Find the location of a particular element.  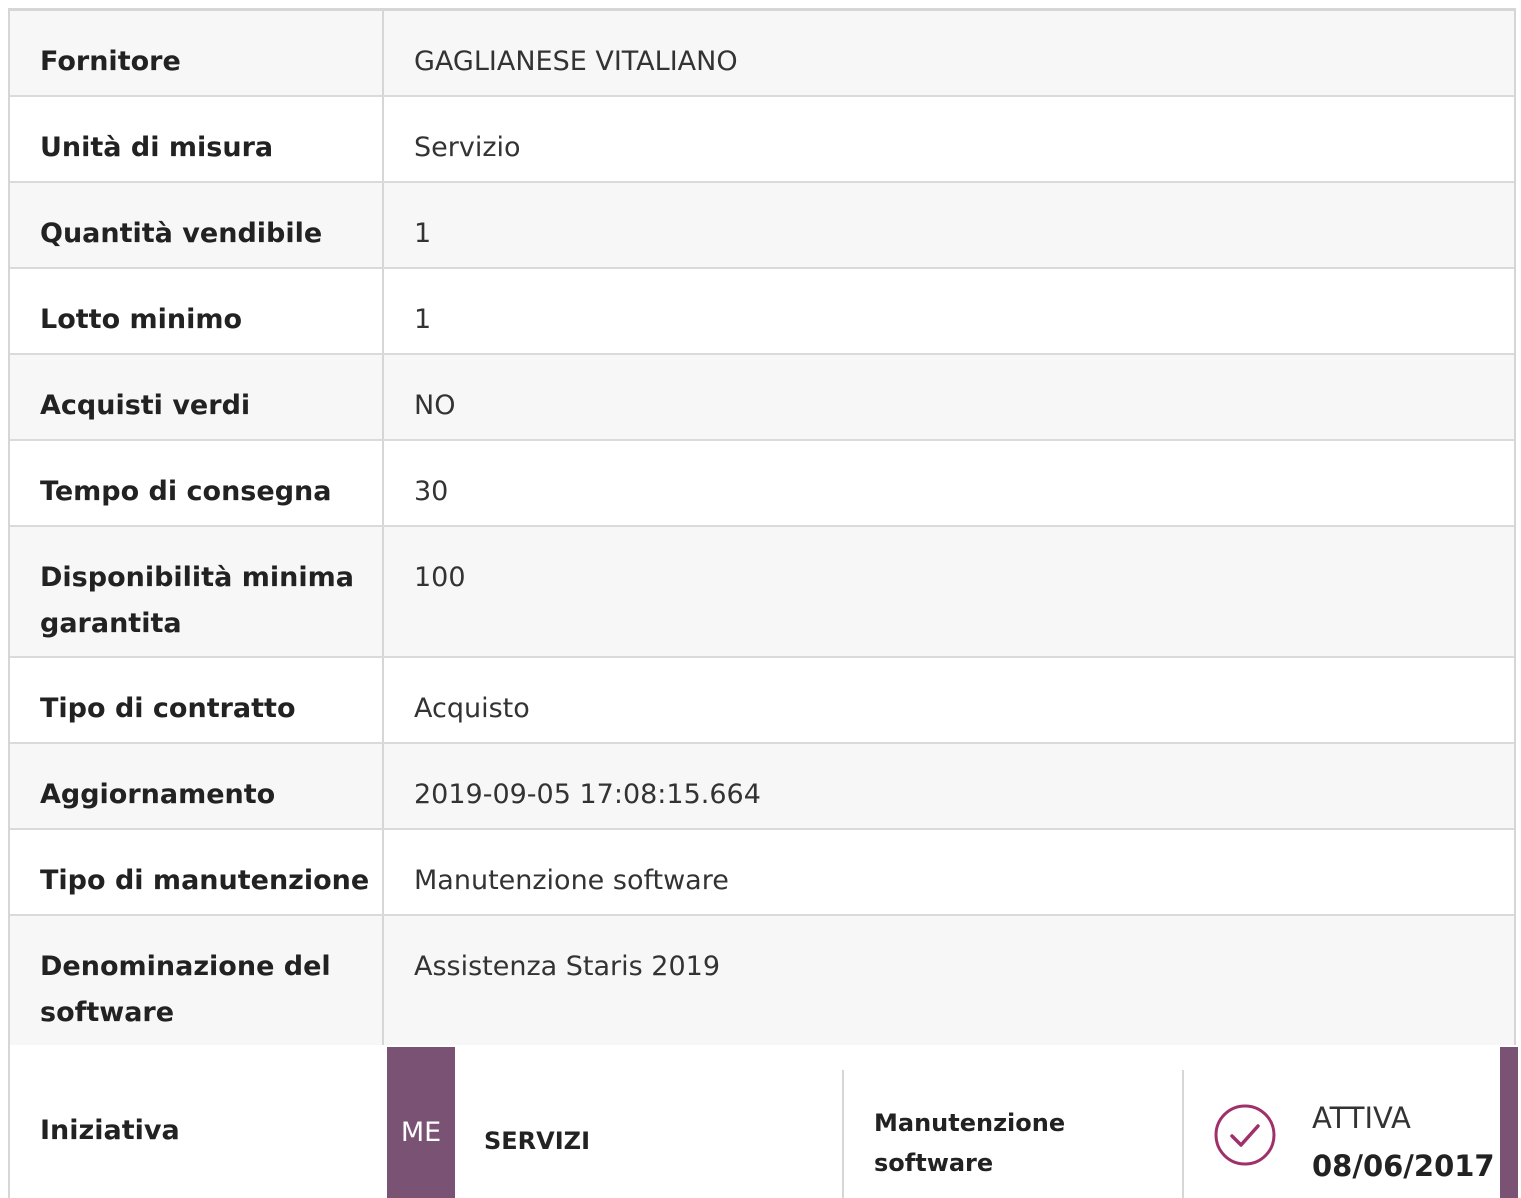

table-row: Acquisti verdi NO is located at coordinates (762, 398).